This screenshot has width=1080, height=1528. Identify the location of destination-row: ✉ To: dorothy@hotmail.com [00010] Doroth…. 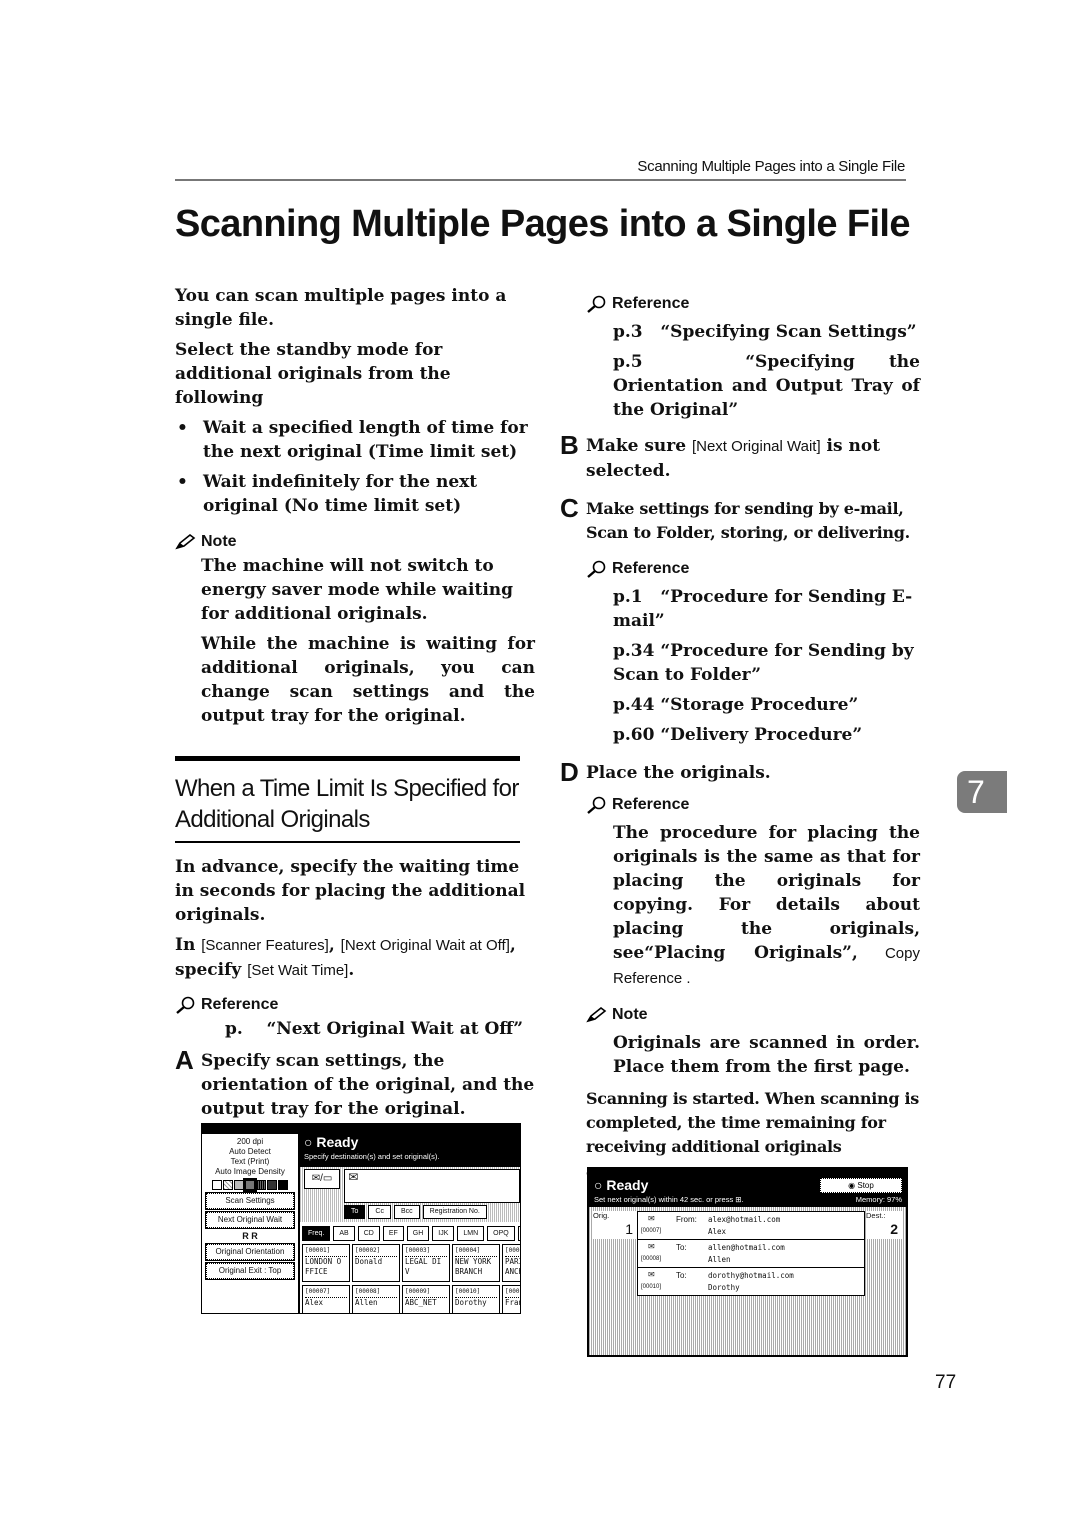
(751, 1281).